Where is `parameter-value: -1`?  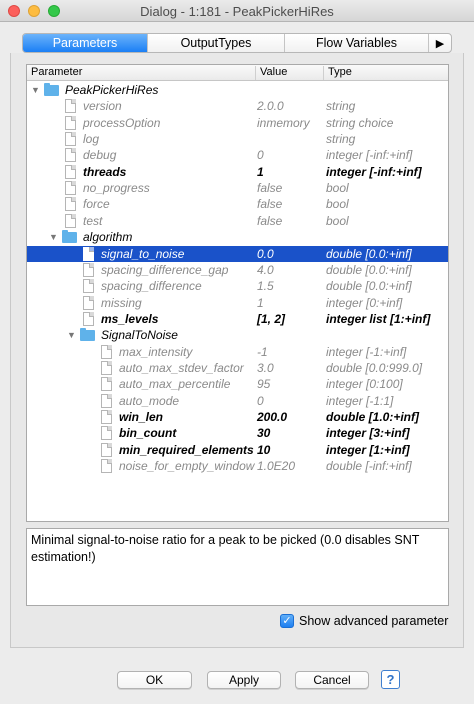 parameter-value: -1 is located at coordinates (262, 352).